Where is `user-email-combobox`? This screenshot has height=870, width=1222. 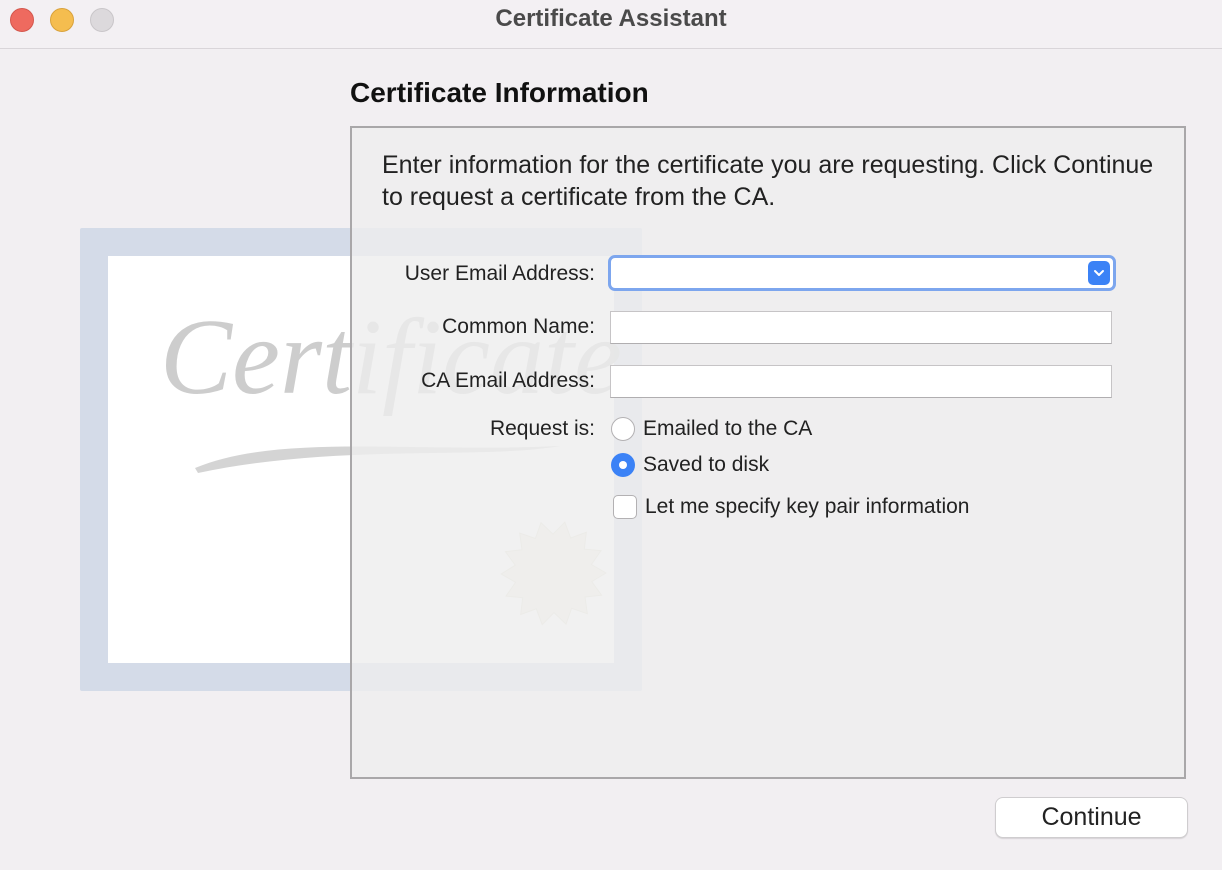
user-email-combobox is located at coordinates (862, 273).